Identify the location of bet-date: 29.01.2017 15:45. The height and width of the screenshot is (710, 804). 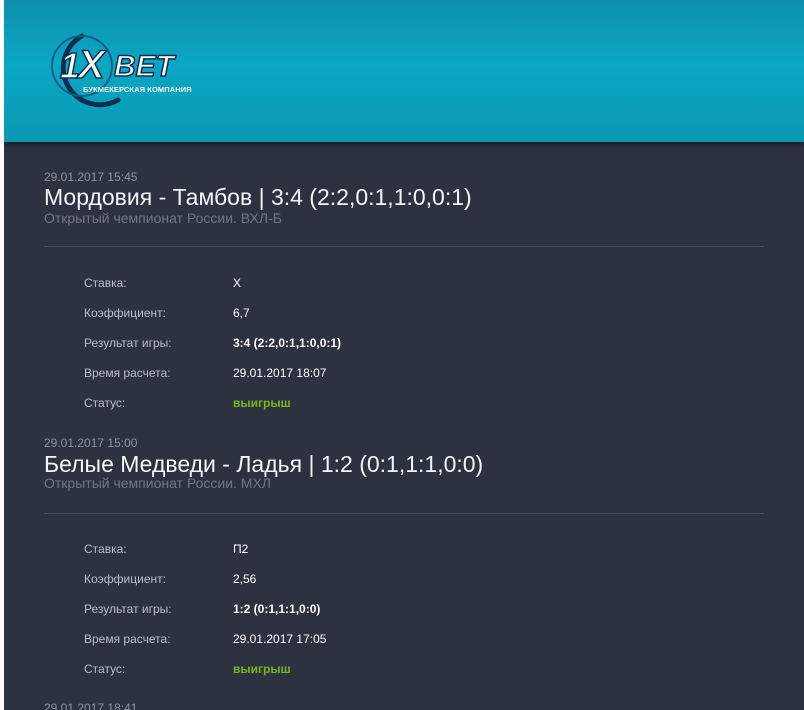
(91, 177).